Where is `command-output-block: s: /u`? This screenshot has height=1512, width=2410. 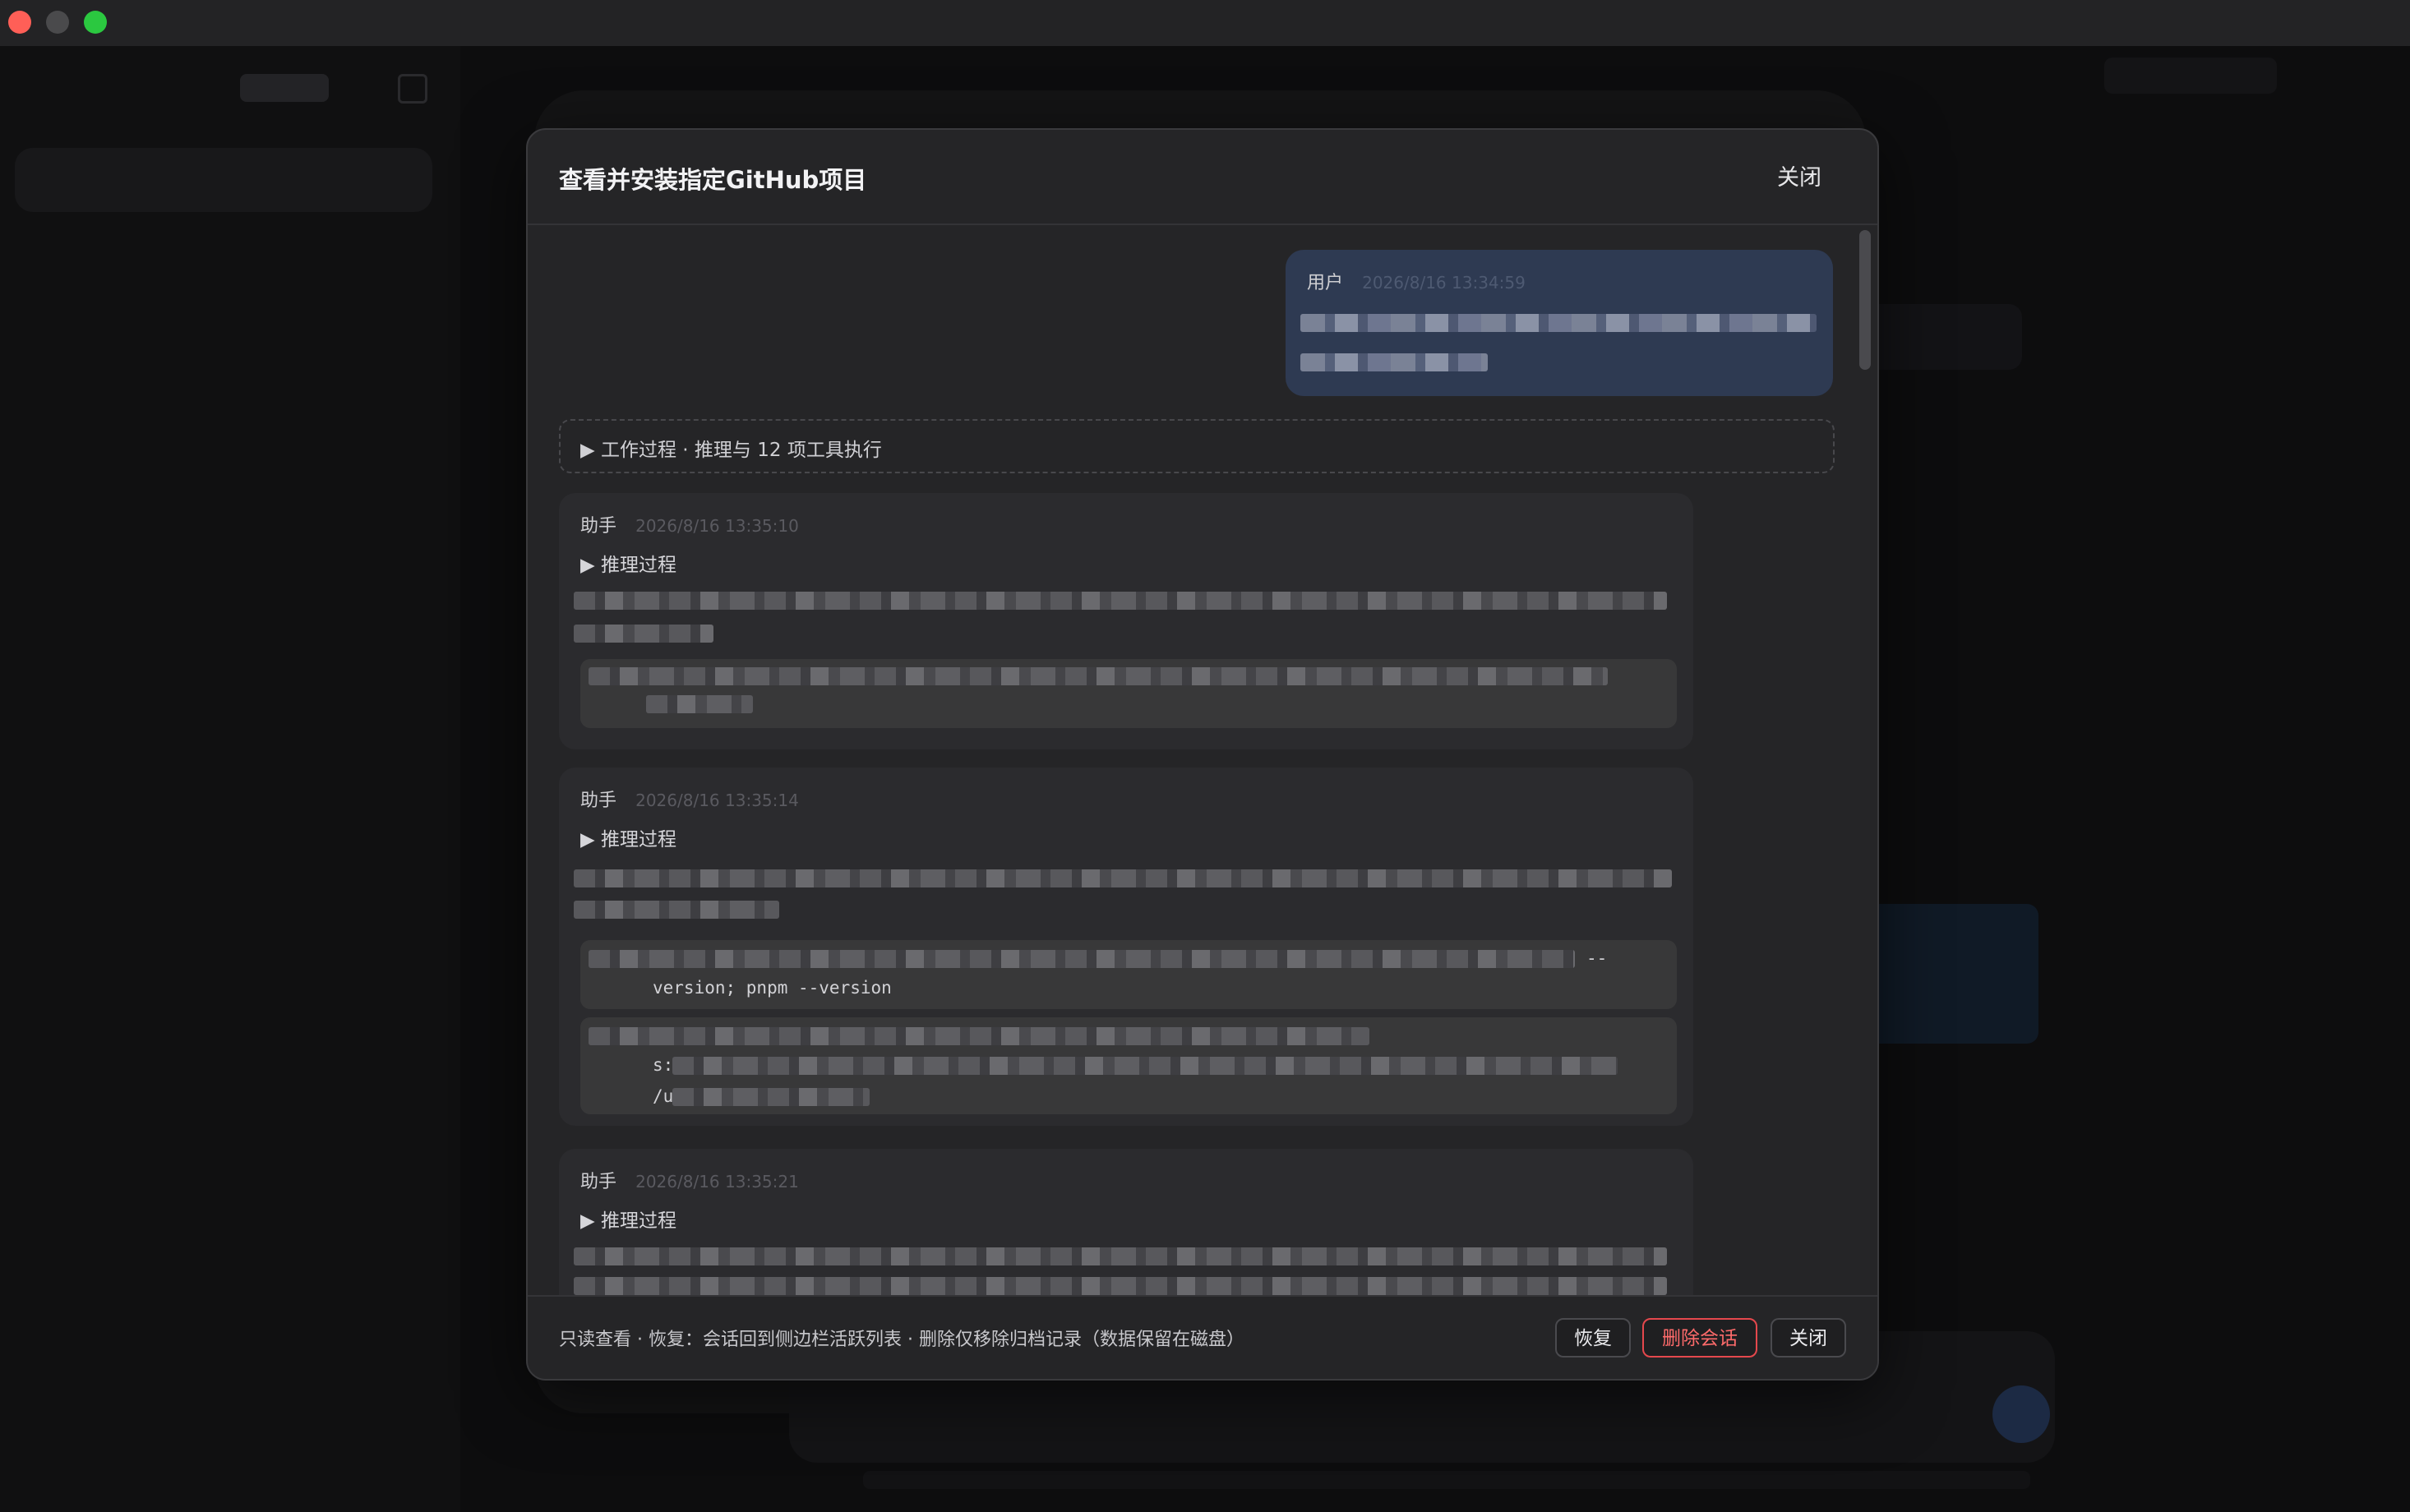 command-output-block: s: /u is located at coordinates (1128, 1065).